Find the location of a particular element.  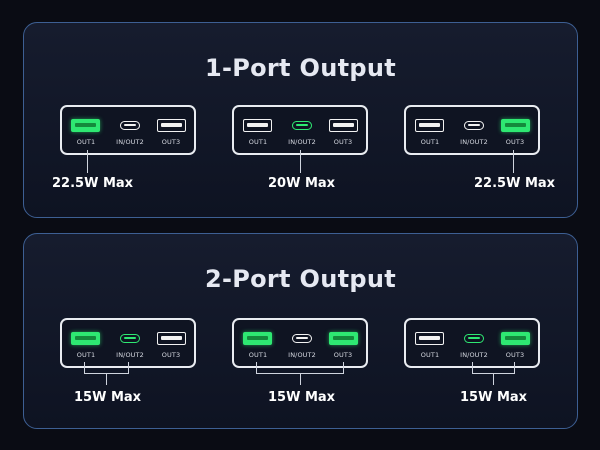

power-bank-out1-active: OUT1 IN/OUT2 OUT3 is located at coordinates (128, 130).